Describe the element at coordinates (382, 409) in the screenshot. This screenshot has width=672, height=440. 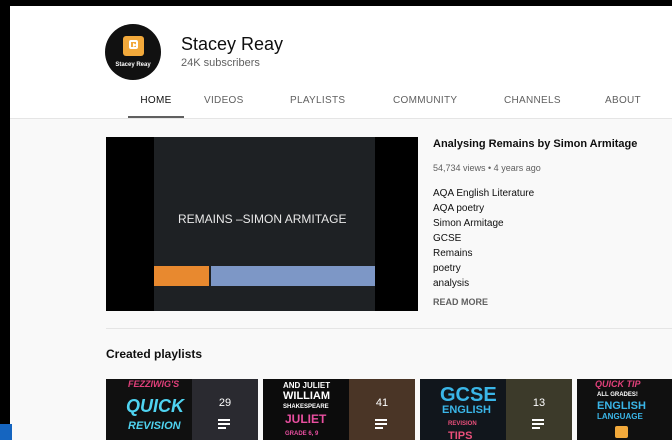
I see `playlist-count-overlay: 41` at that location.